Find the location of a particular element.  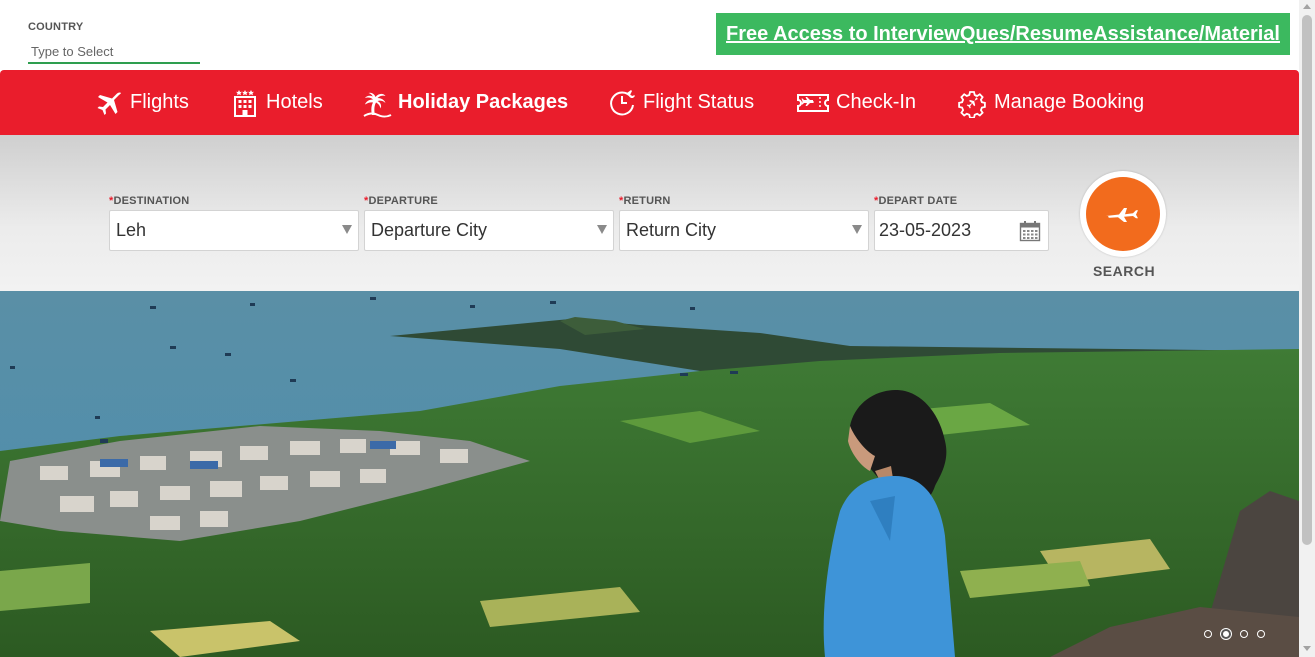

scroll-down-arrow-icon is located at coordinates (1307, 648).